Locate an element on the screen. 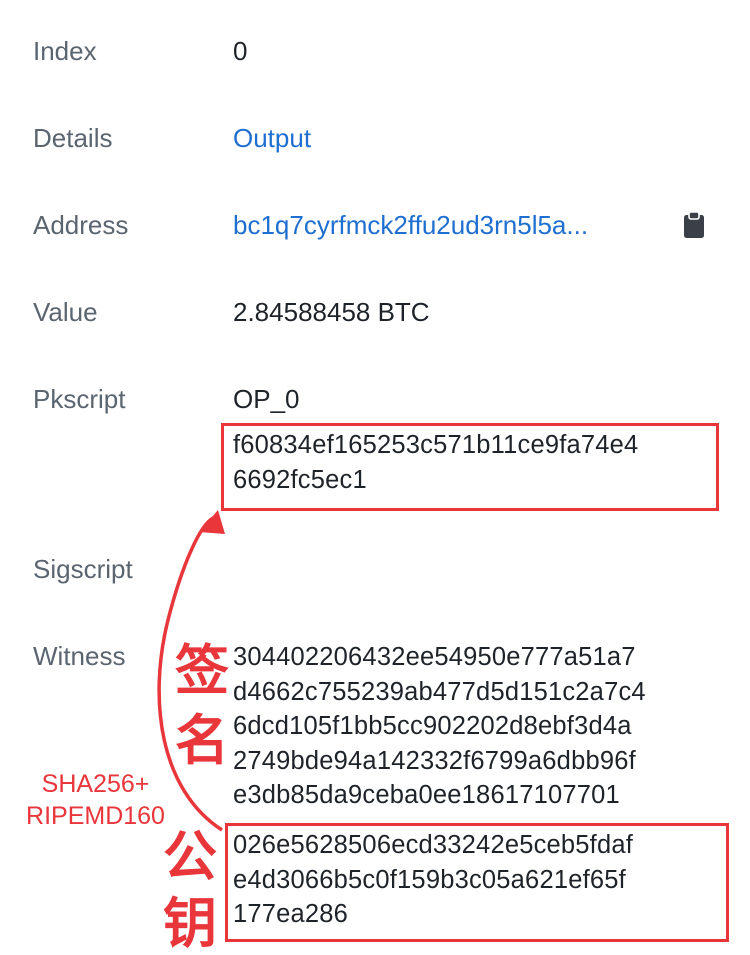 Image resolution: width=750 pixels, height=955 pixels. pubkey-char-2: 钥 is located at coordinates (190, 923).